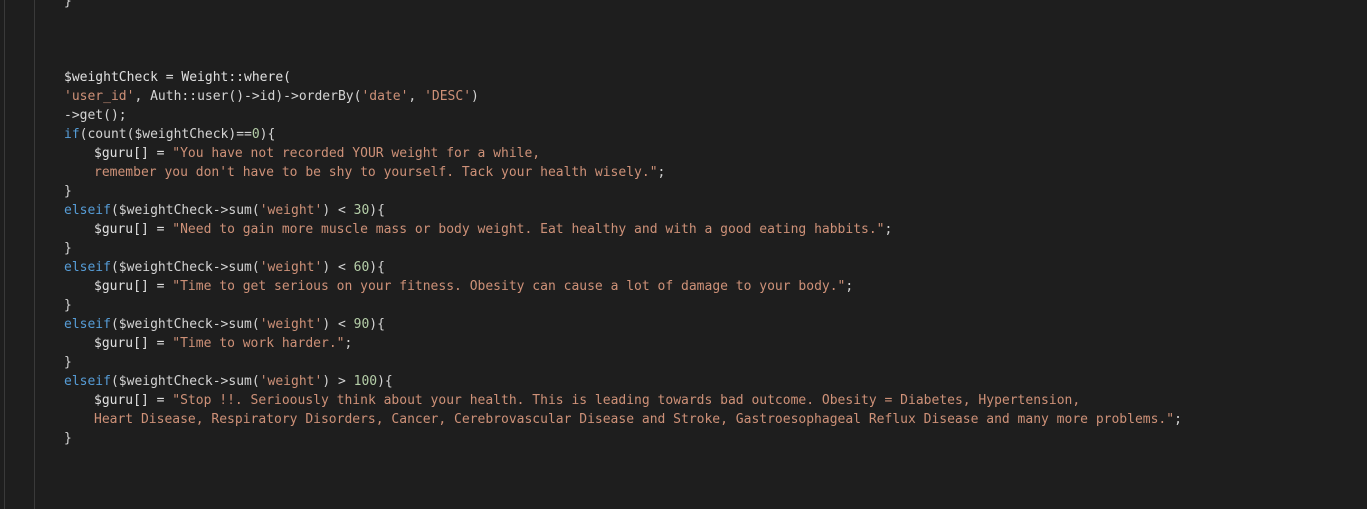 Image resolution: width=1367 pixels, height=509 pixels. Describe the element at coordinates (95, 115) in the screenshot. I see `code-line: ->get();` at that location.